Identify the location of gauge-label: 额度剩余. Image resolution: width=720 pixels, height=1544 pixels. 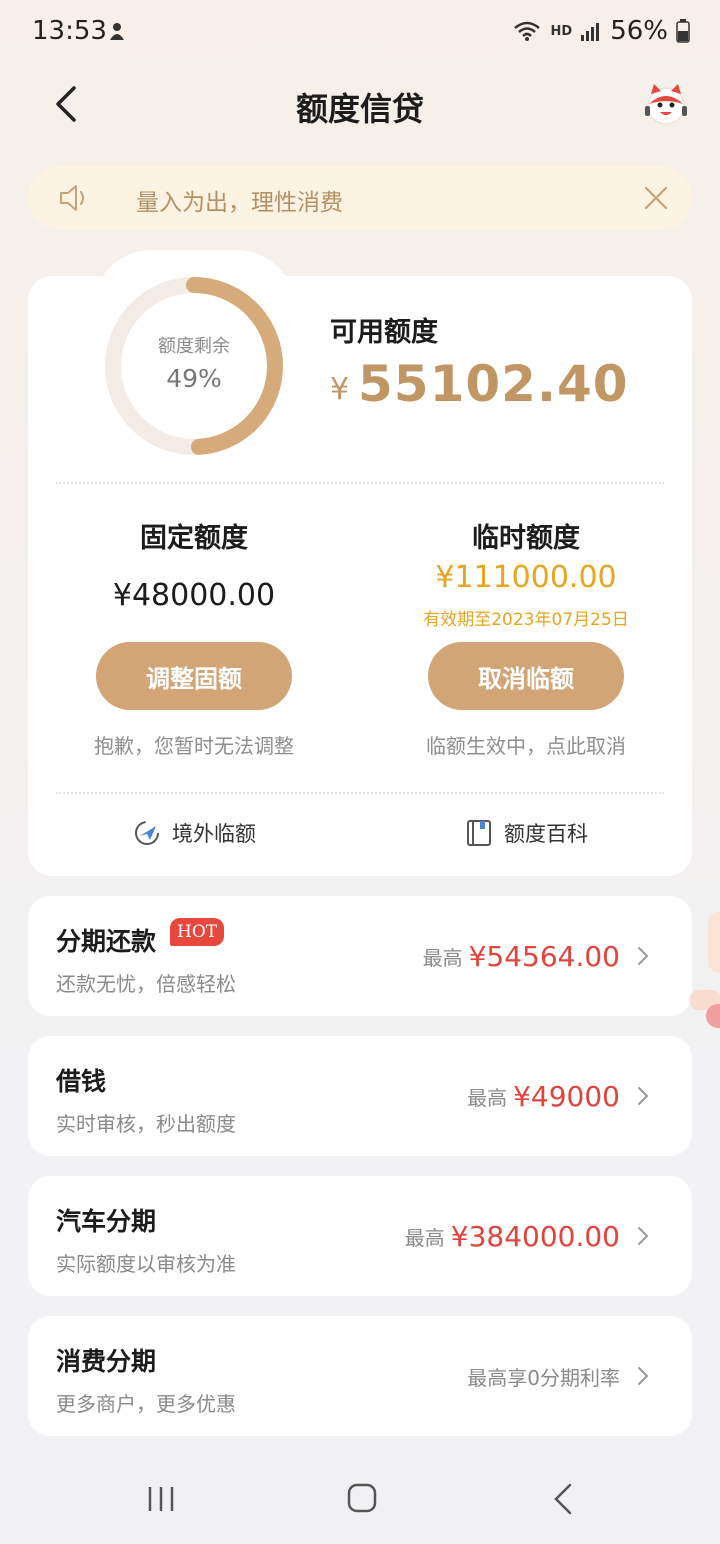
(194, 346).